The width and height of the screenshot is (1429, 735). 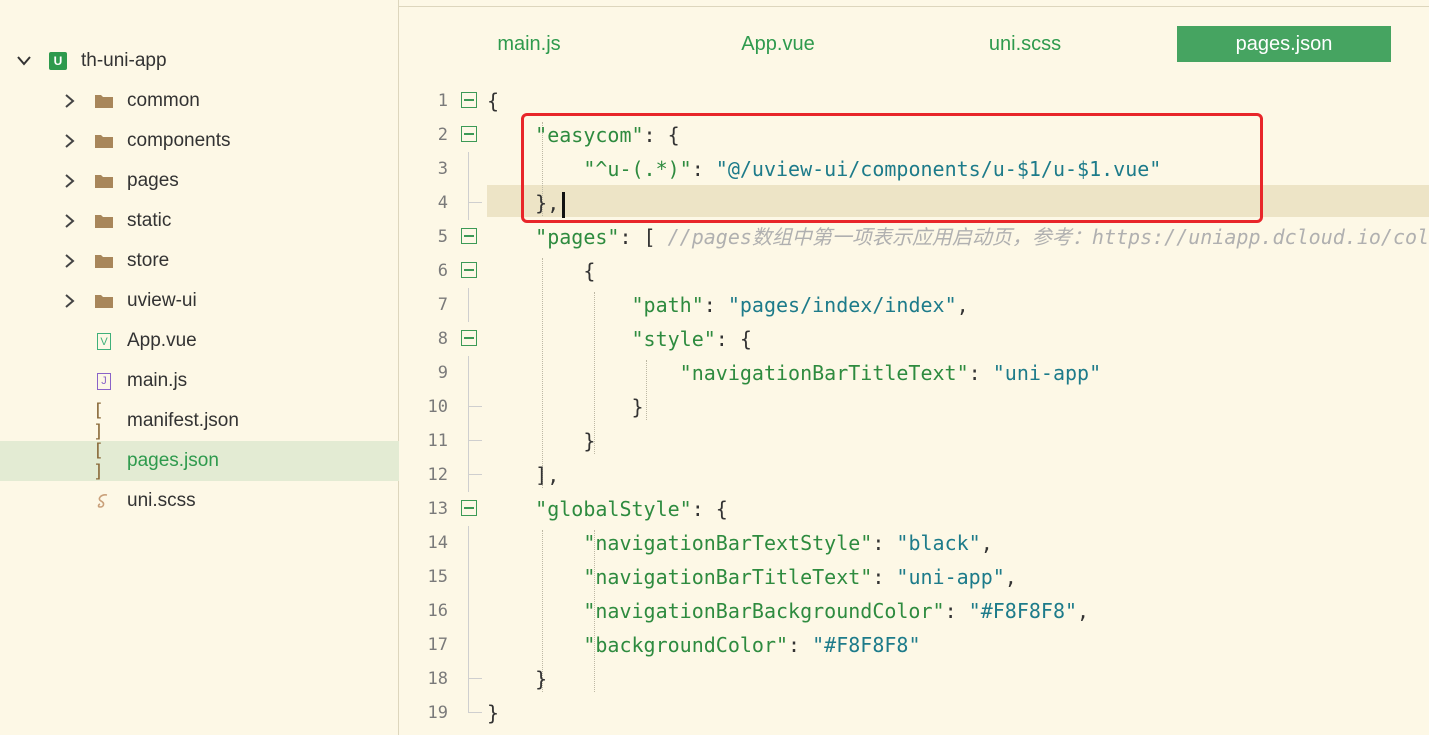 What do you see at coordinates (199, 501) in the screenshot?
I see `tree-item-uni-scss: uni.scss` at bounding box center [199, 501].